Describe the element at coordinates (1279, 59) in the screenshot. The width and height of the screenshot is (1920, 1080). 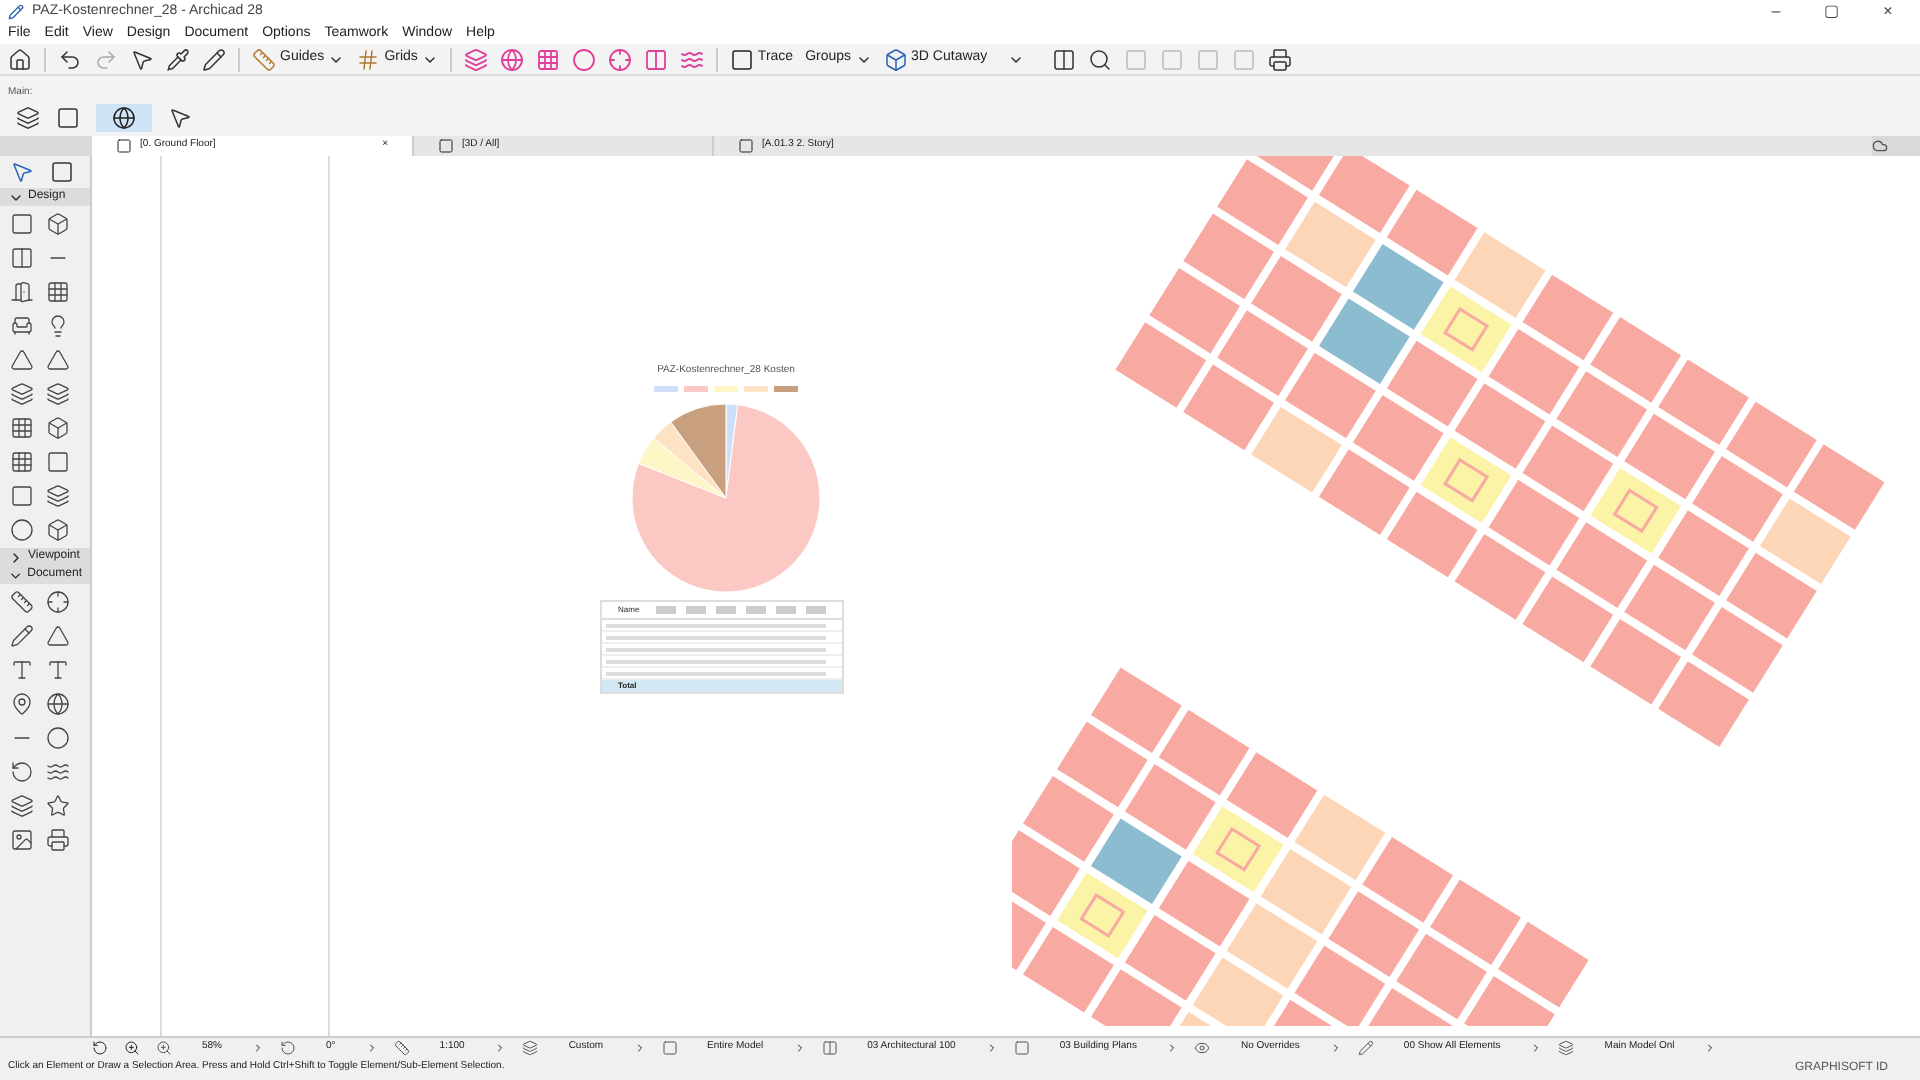
I see `publish-icon` at that location.